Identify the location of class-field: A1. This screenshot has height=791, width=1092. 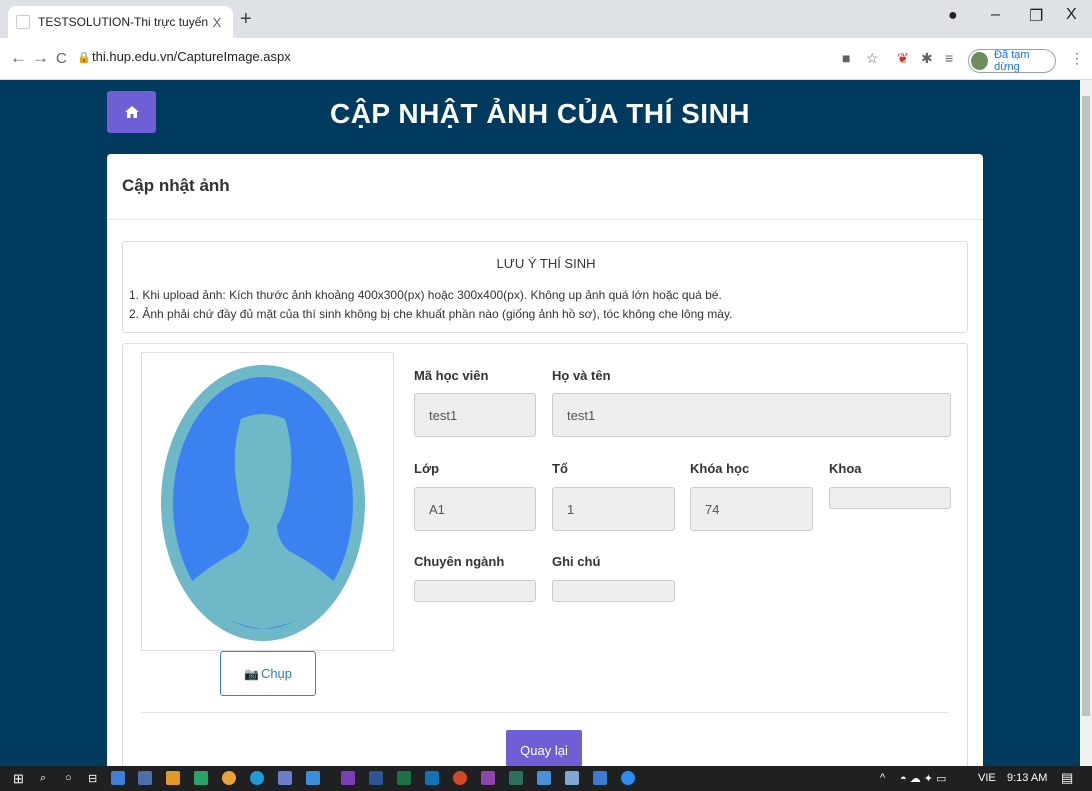
(475, 509).